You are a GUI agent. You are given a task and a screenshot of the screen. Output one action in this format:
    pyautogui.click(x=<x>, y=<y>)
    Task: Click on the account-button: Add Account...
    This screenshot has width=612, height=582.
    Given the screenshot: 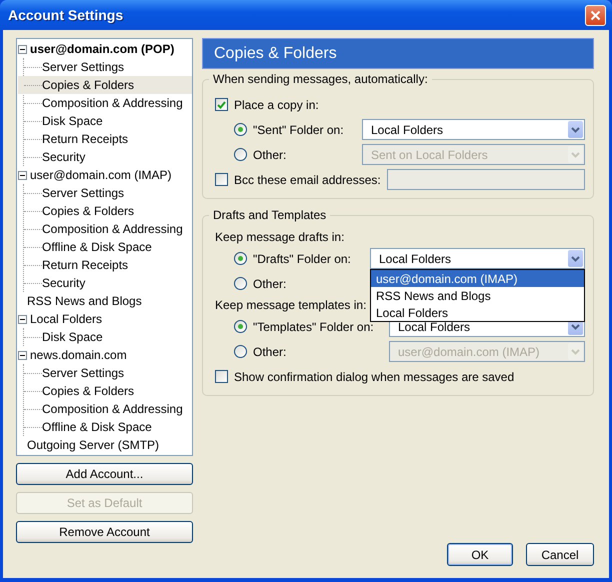 What is the action you would take?
    pyautogui.click(x=104, y=474)
    